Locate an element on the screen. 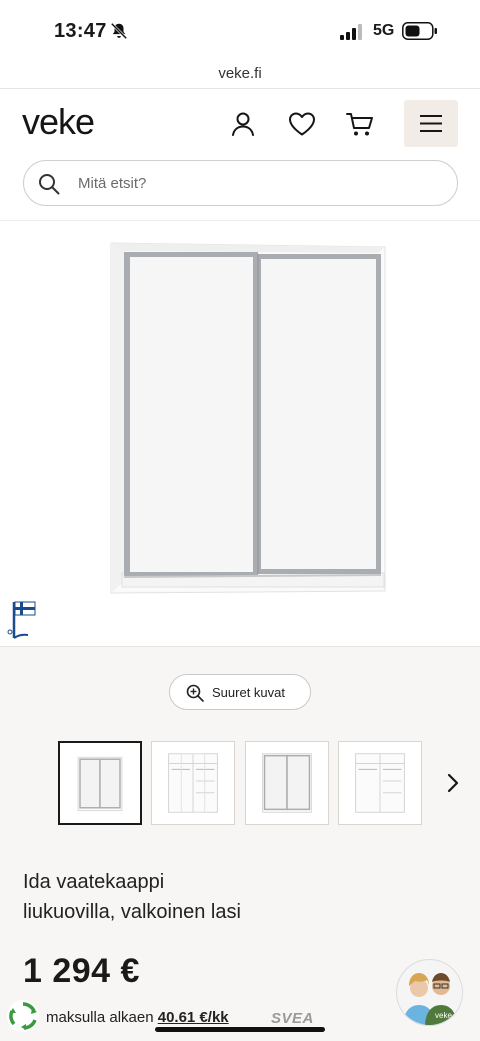  network-label: 5G is located at coordinates (384, 30).